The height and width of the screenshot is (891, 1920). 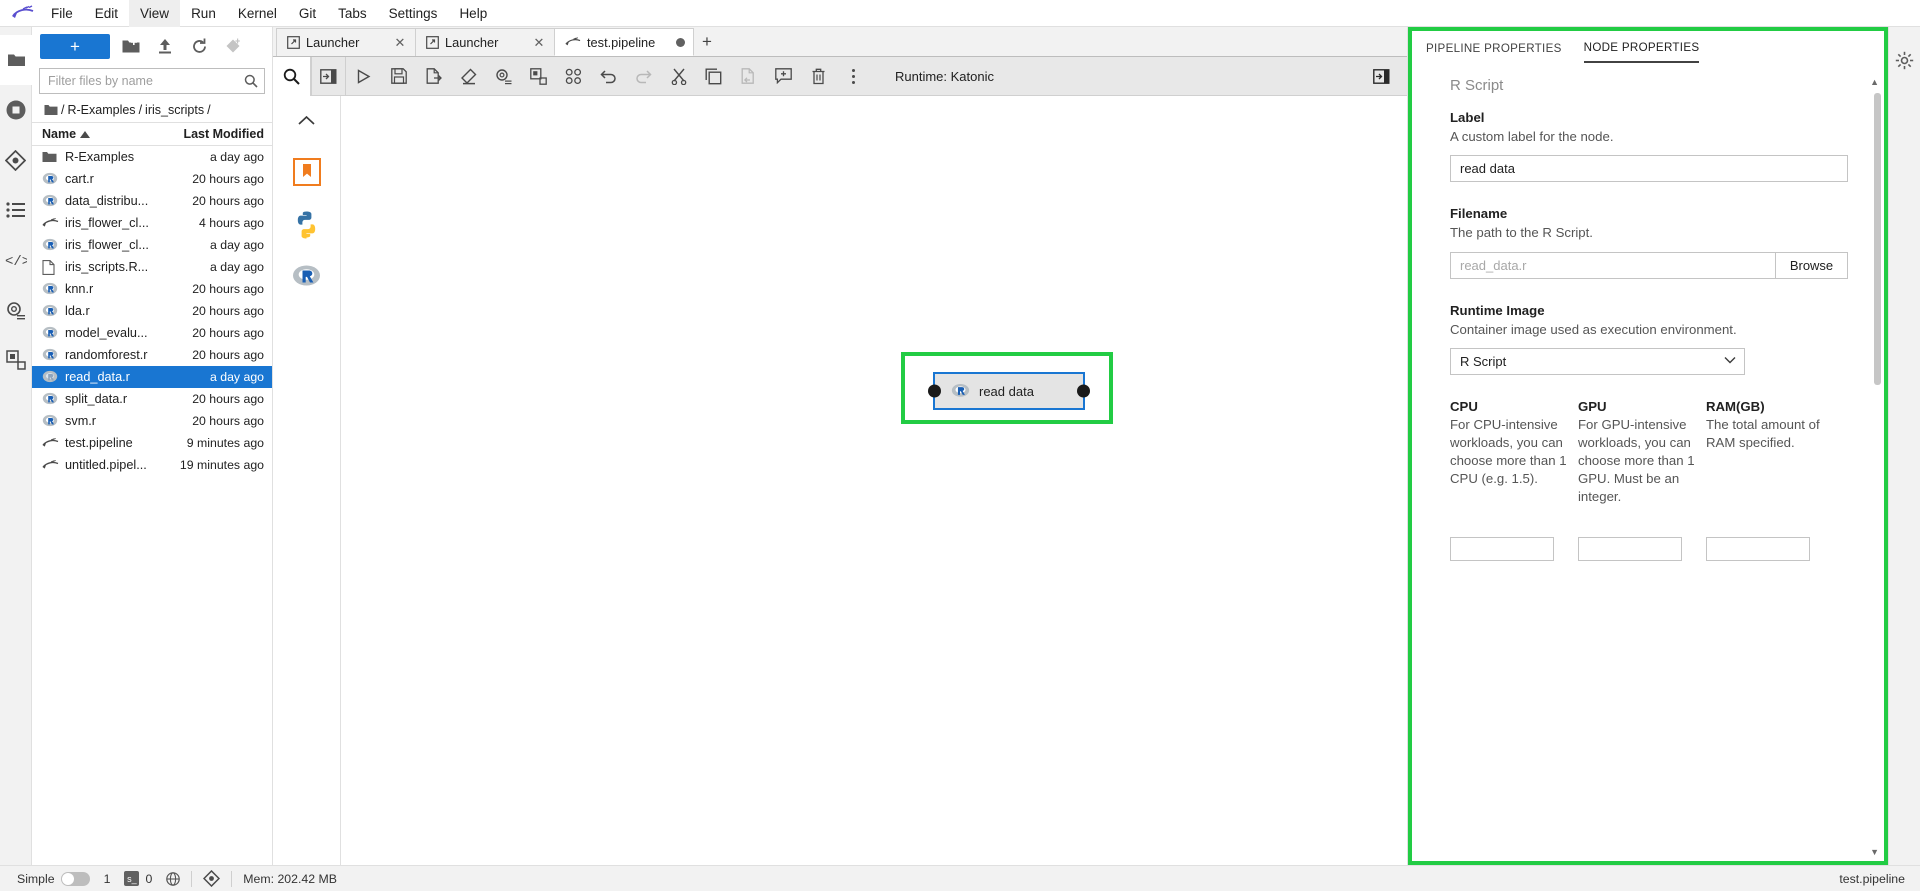 What do you see at coordinates (53, 878) in the screenshot?
I see `simple-mode-toggle: Simple` at bounding box center [53, 878].